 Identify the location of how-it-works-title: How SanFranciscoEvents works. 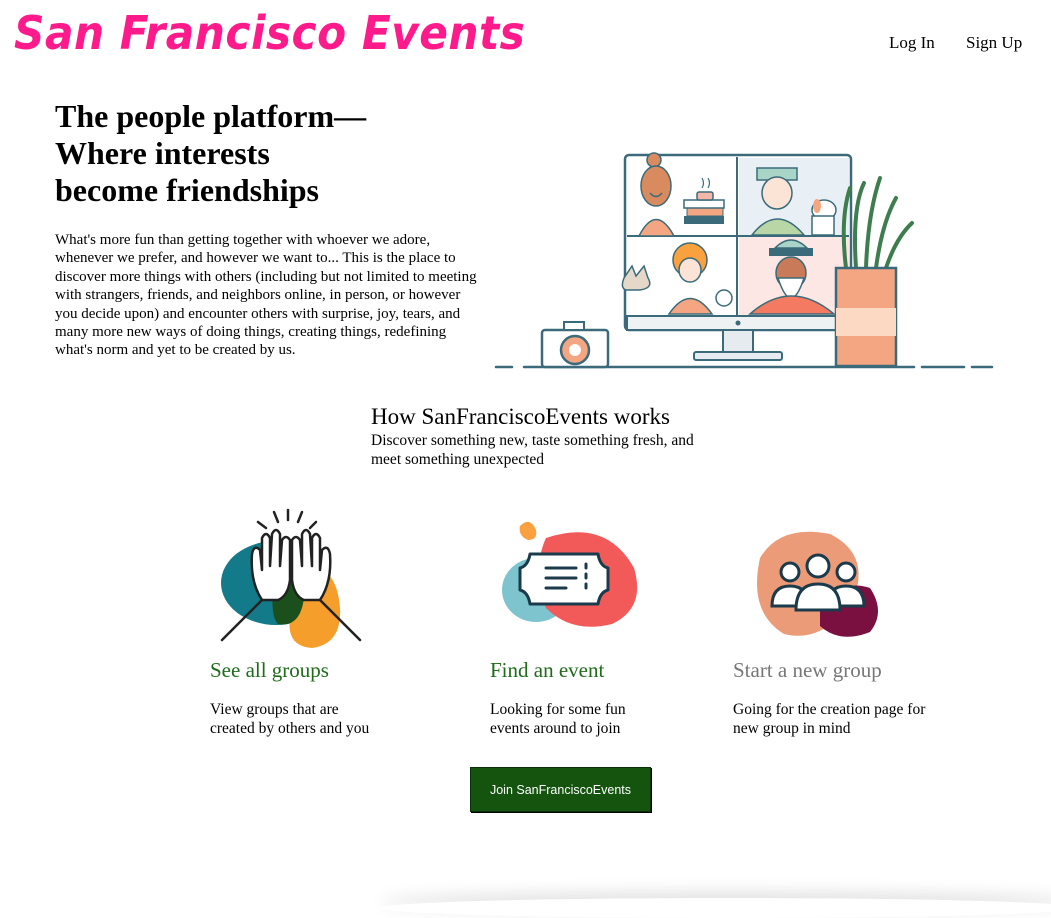
(520, 416).